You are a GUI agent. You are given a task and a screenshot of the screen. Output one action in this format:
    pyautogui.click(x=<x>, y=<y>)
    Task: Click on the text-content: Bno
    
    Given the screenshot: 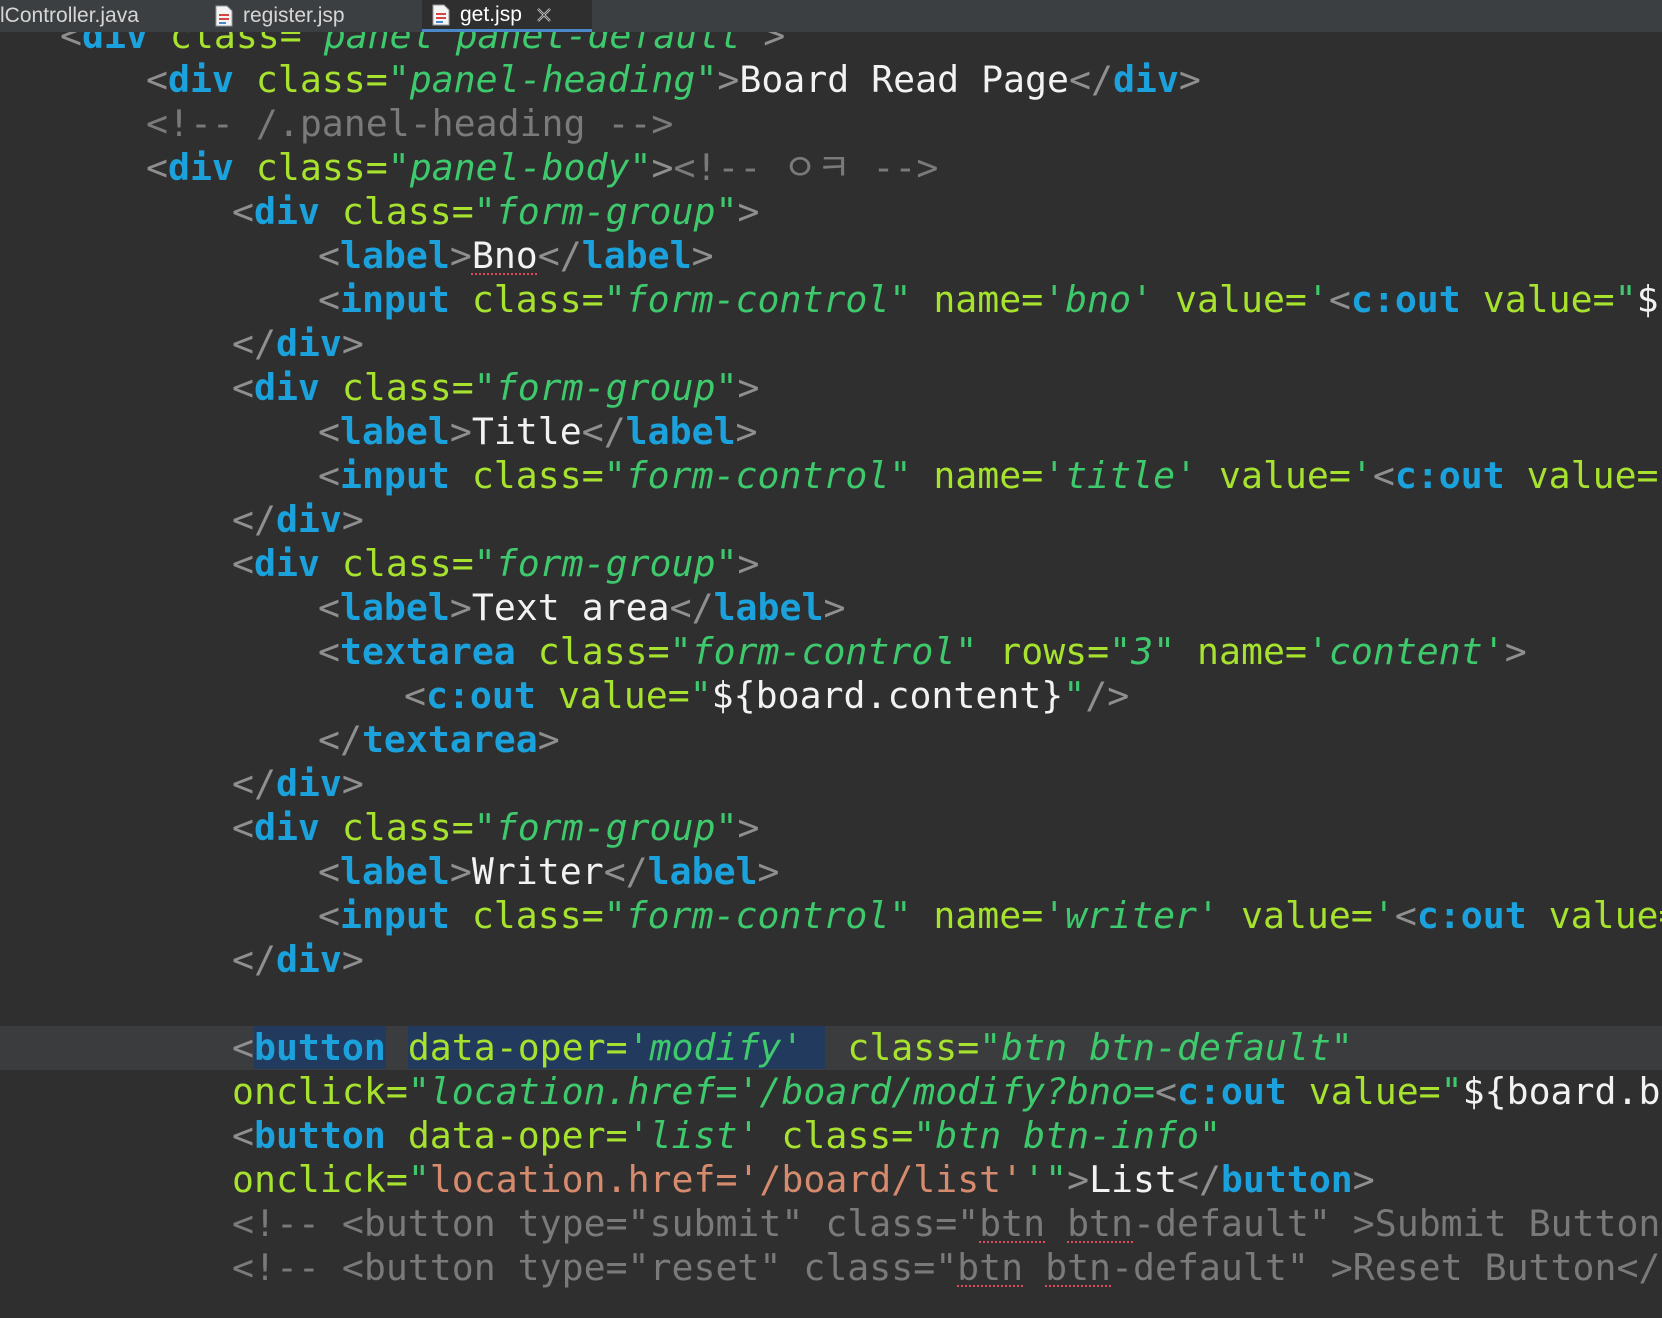 What is the action you would take?
    pyautogui.click(x=504, y=255)
    